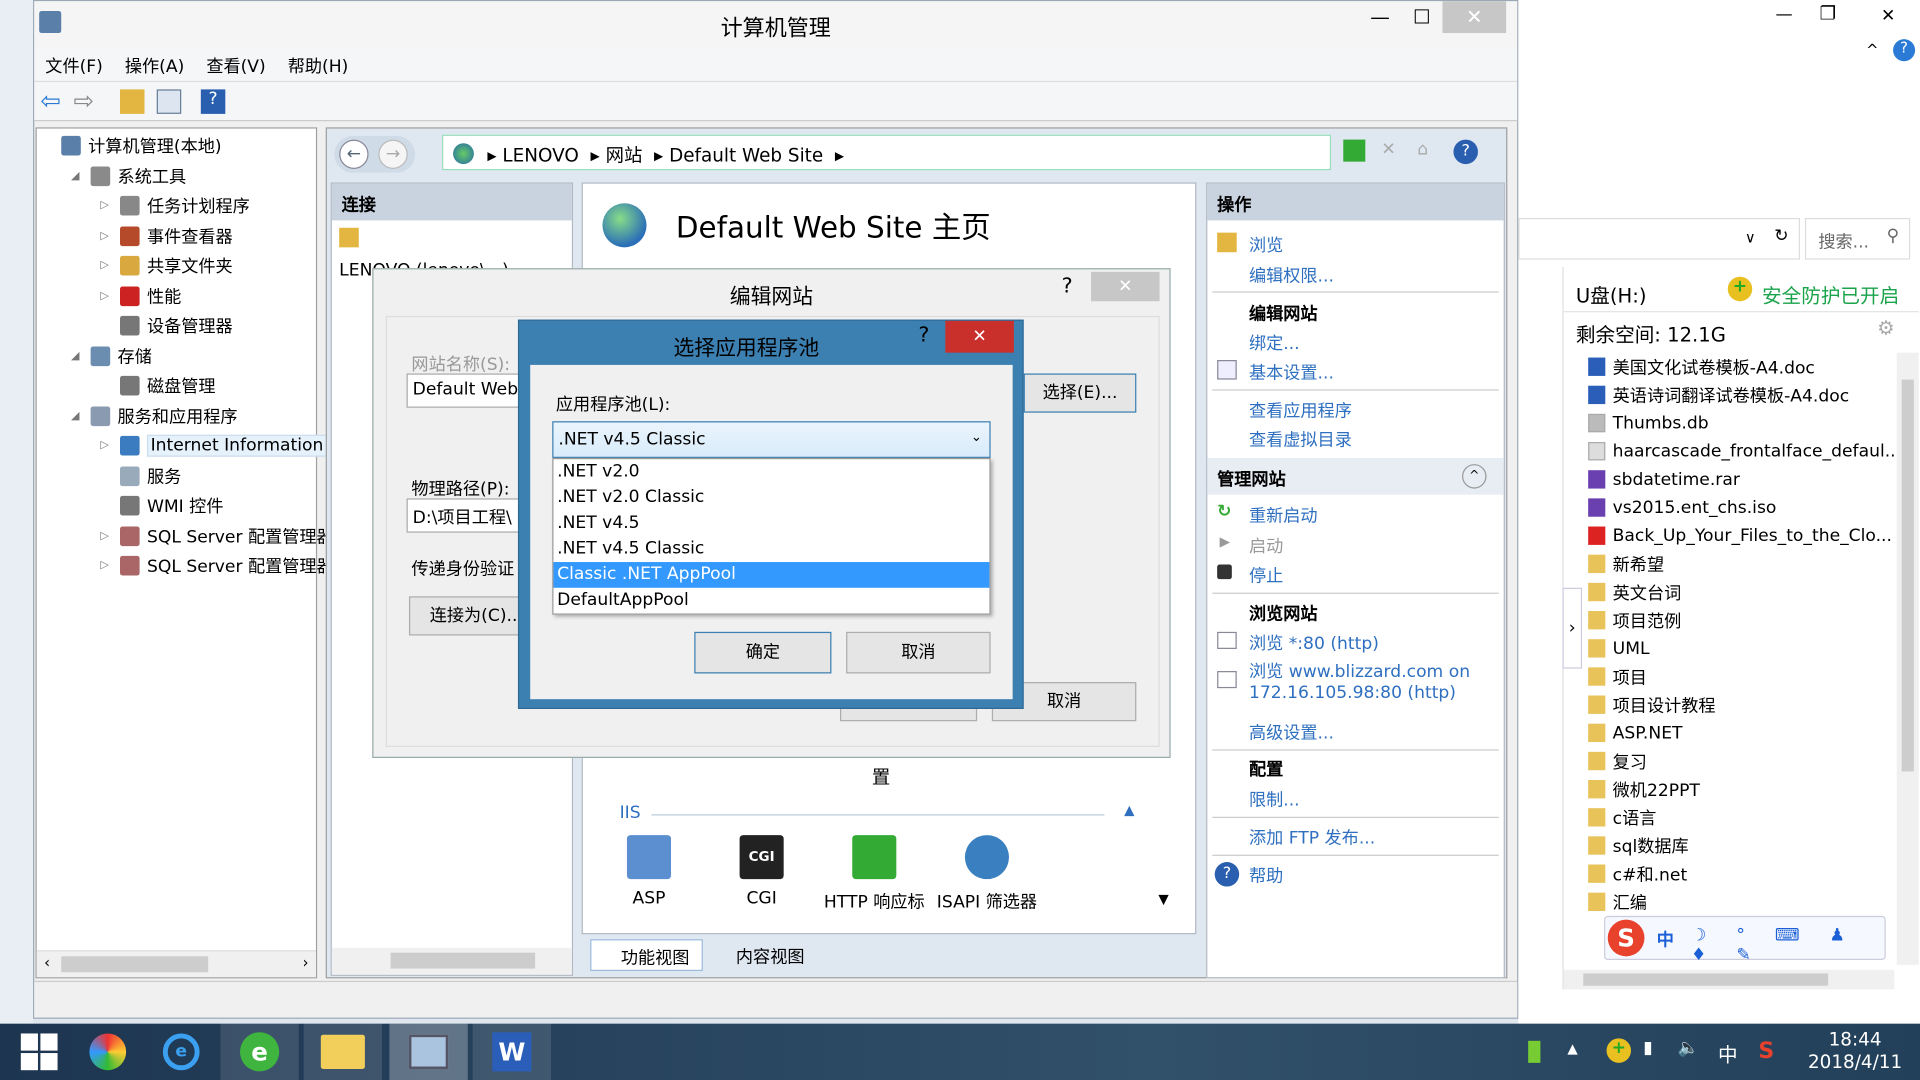  I want to click on taskbar-explorer-icon, so click(343, 1051).